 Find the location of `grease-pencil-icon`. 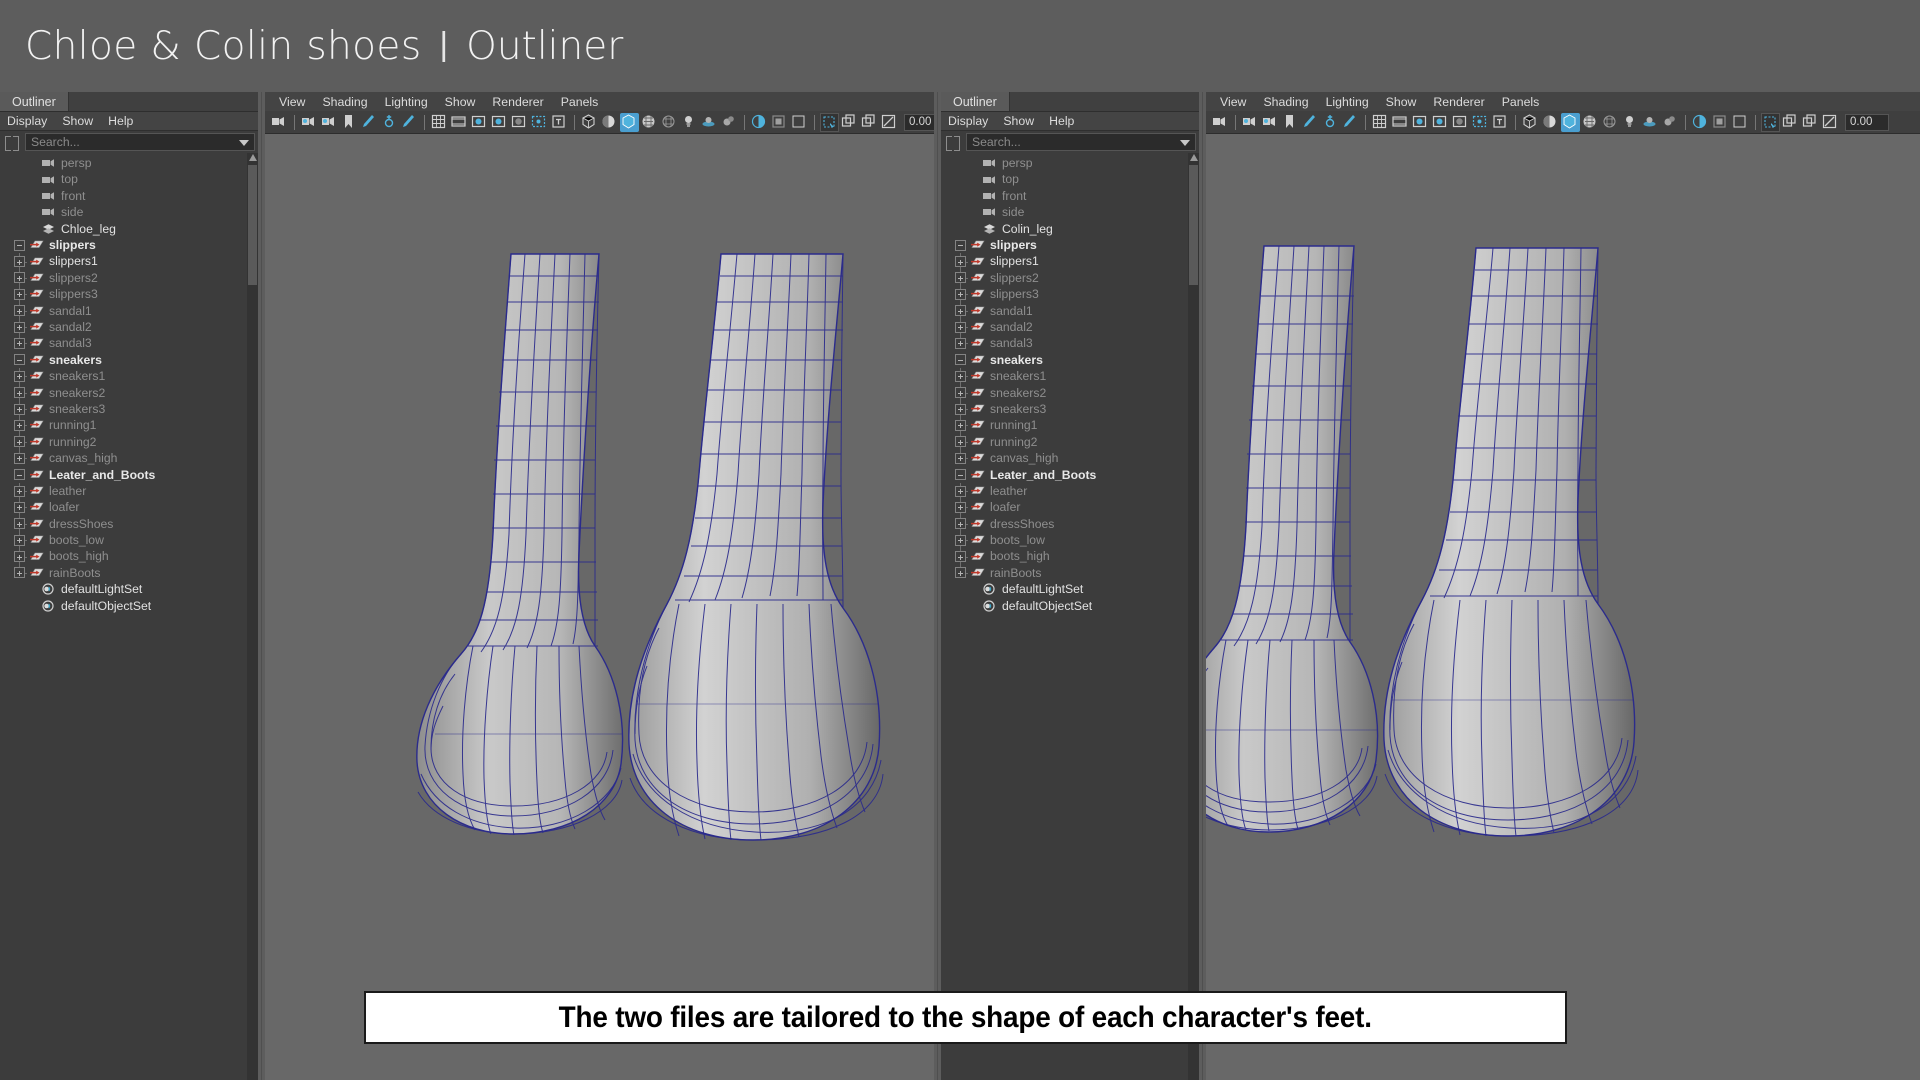

grease-pencil-icon is located at coordinates (1310, 122).